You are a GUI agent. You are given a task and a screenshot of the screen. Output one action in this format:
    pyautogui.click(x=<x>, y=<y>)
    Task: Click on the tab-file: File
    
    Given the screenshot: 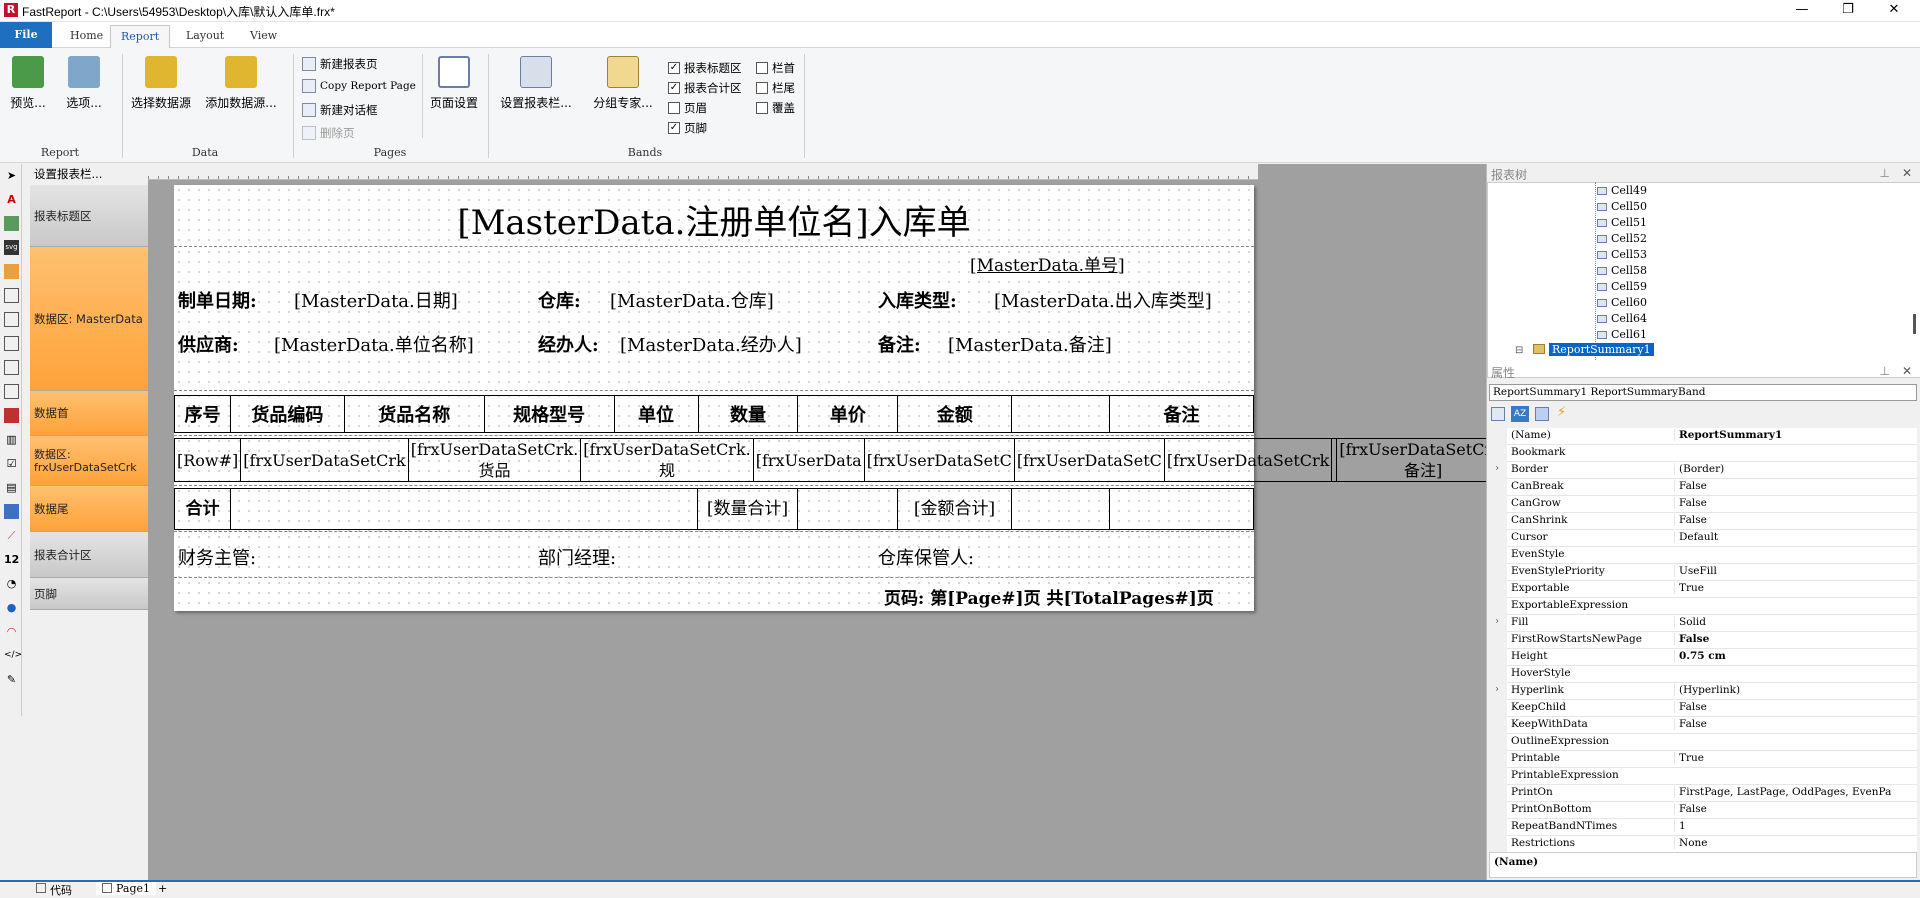 What is the action you would take?
    pyautogui.click(x=26, y=35)
    